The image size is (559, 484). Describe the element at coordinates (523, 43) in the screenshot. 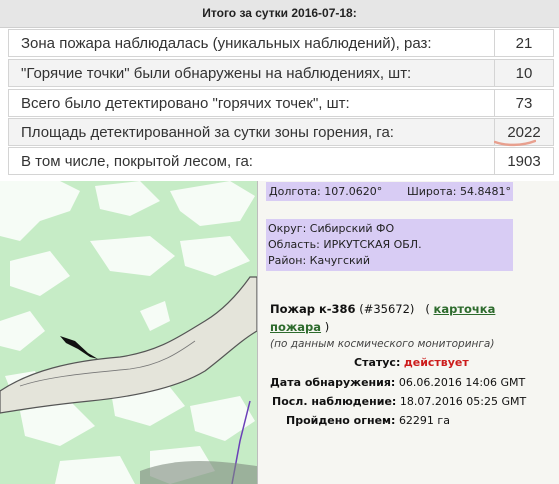

I see `summary-row-value: 21` at that location.